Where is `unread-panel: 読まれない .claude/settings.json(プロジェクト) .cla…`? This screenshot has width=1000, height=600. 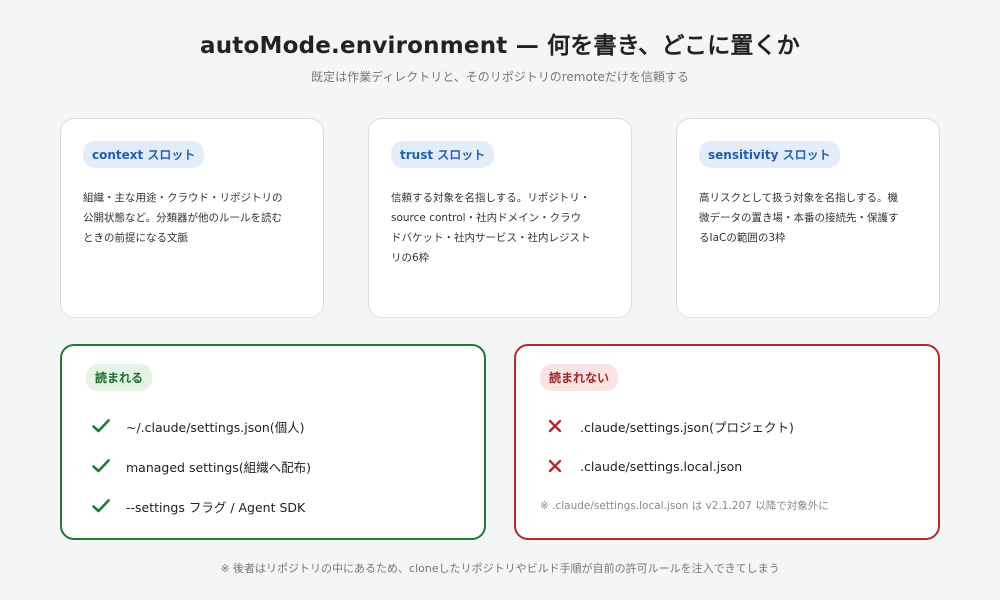 unread-panel: 読まれない .claude/settings.json(プロジェクト) .cla… is located at coordinates (727, 442).